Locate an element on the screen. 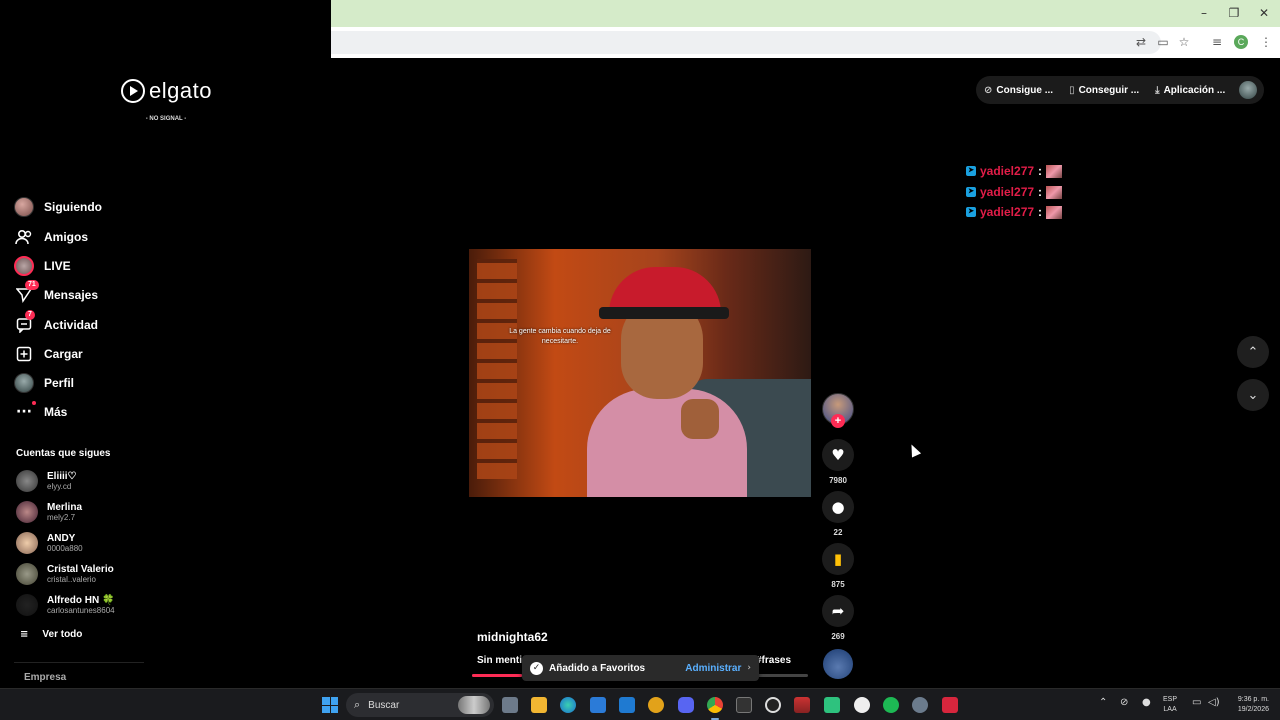 The height and width of the screenshot is (720, 1280). menu-icon: ⋮ is located at coordinates (1266, 42).